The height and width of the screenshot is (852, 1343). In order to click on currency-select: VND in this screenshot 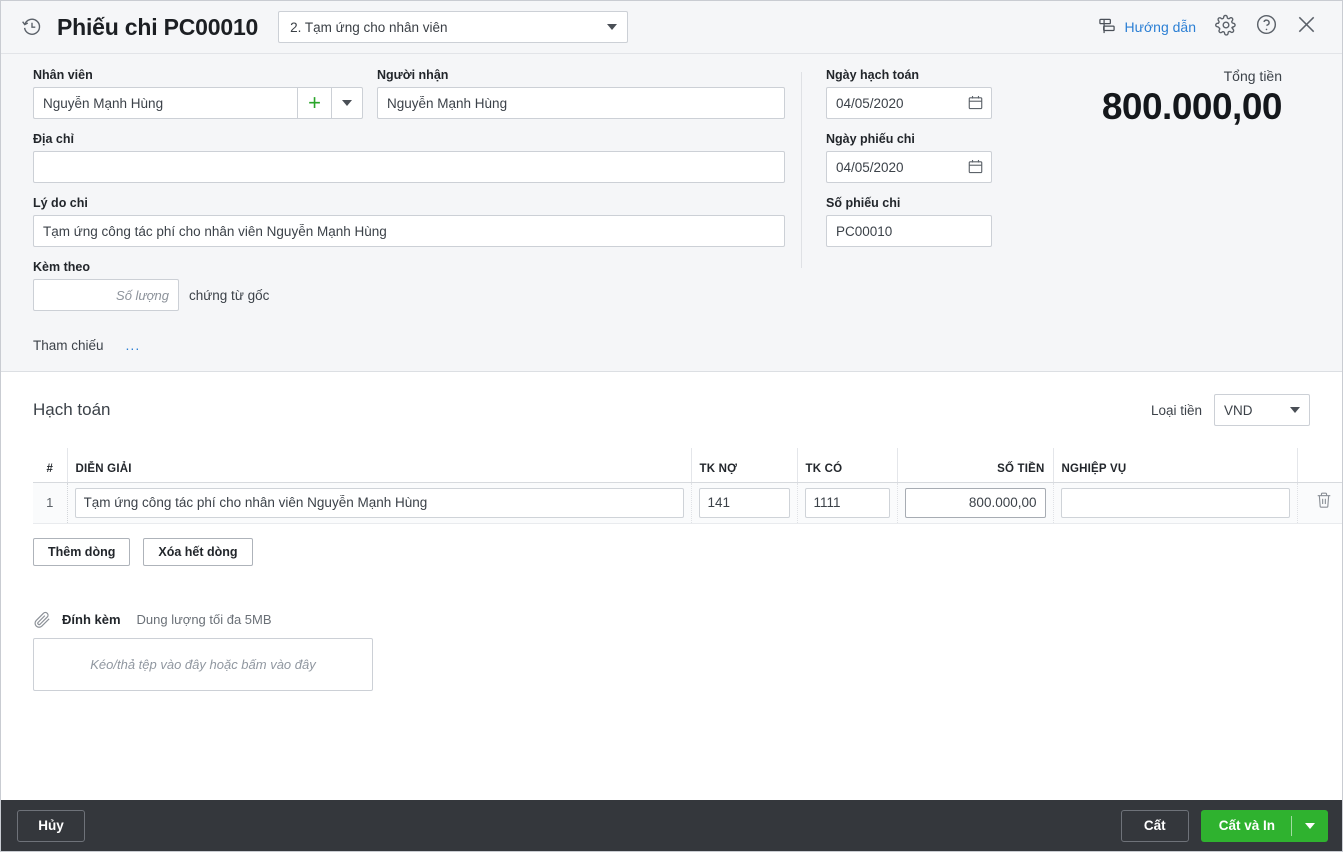, I will do `click(1262, 410)`.